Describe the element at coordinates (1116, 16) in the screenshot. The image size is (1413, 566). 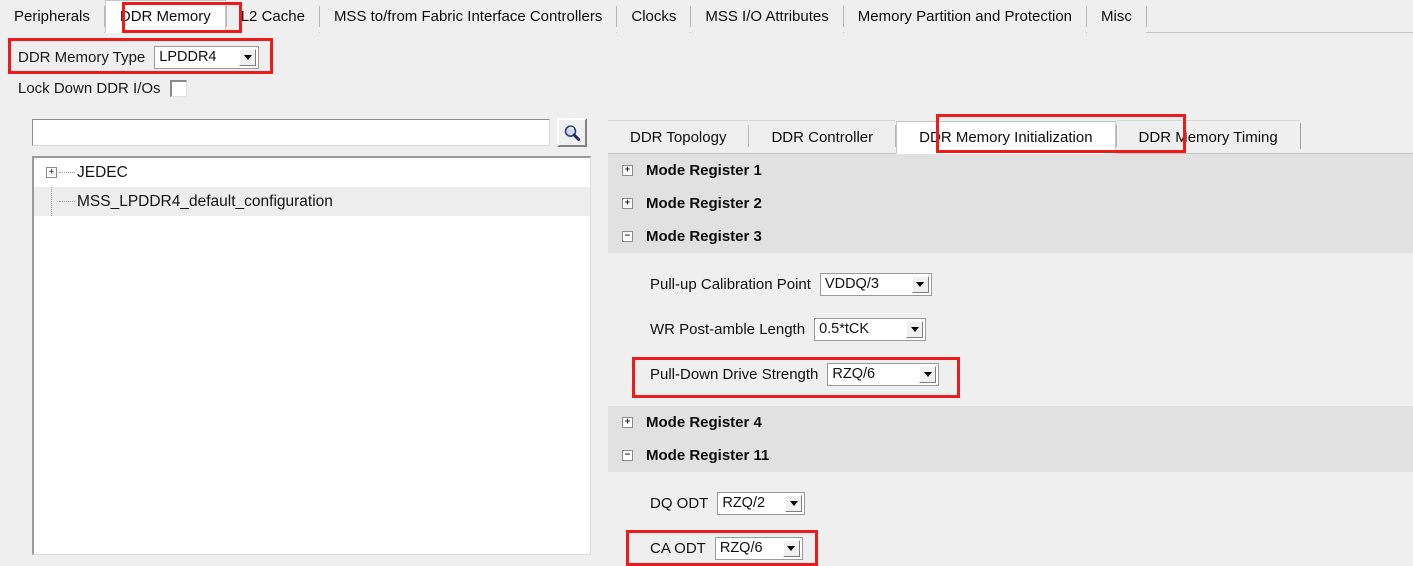
I see `tab-misc: Misc` at that location.